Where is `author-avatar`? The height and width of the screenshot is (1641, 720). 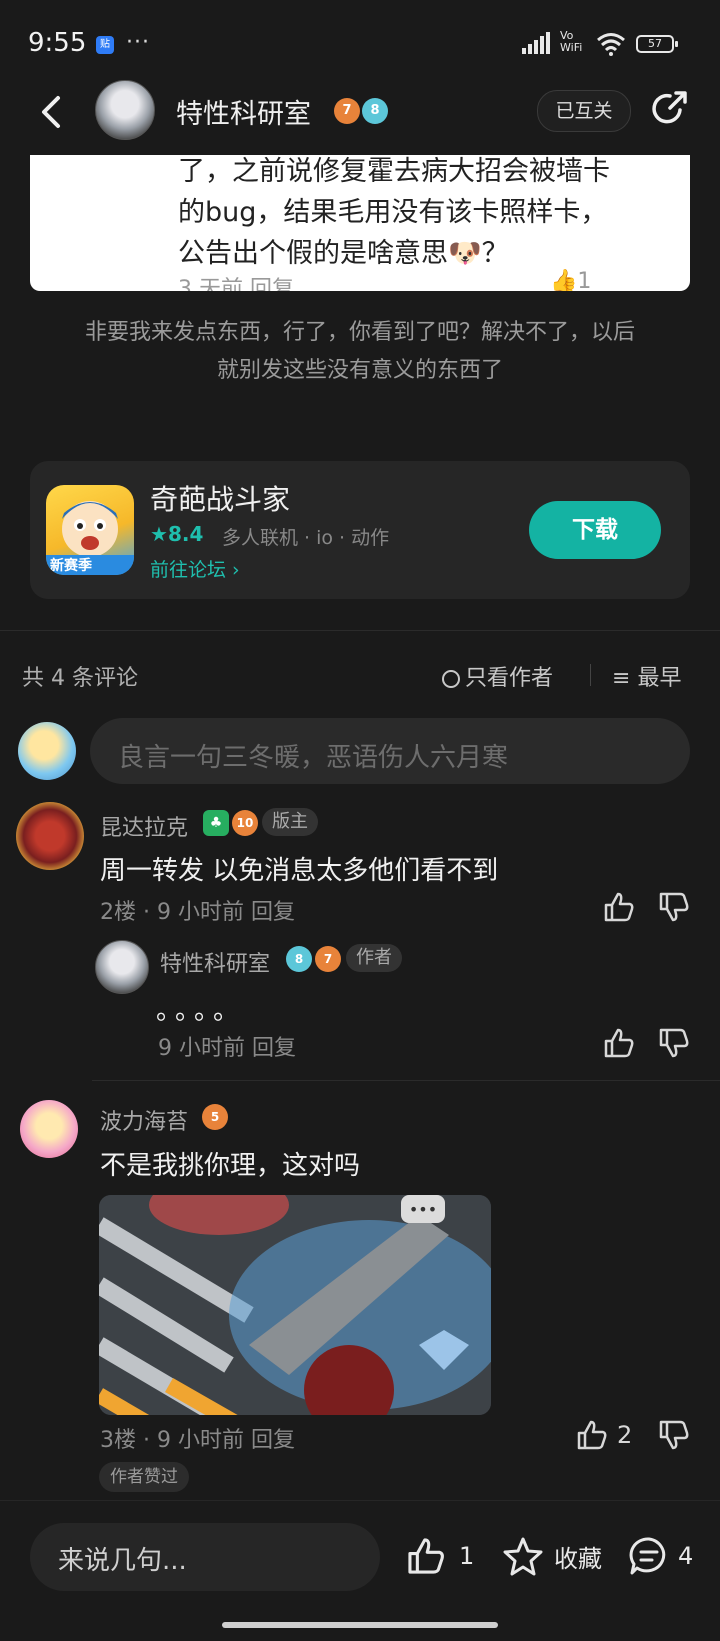
author-avatar is located at coordinates (125, 110).